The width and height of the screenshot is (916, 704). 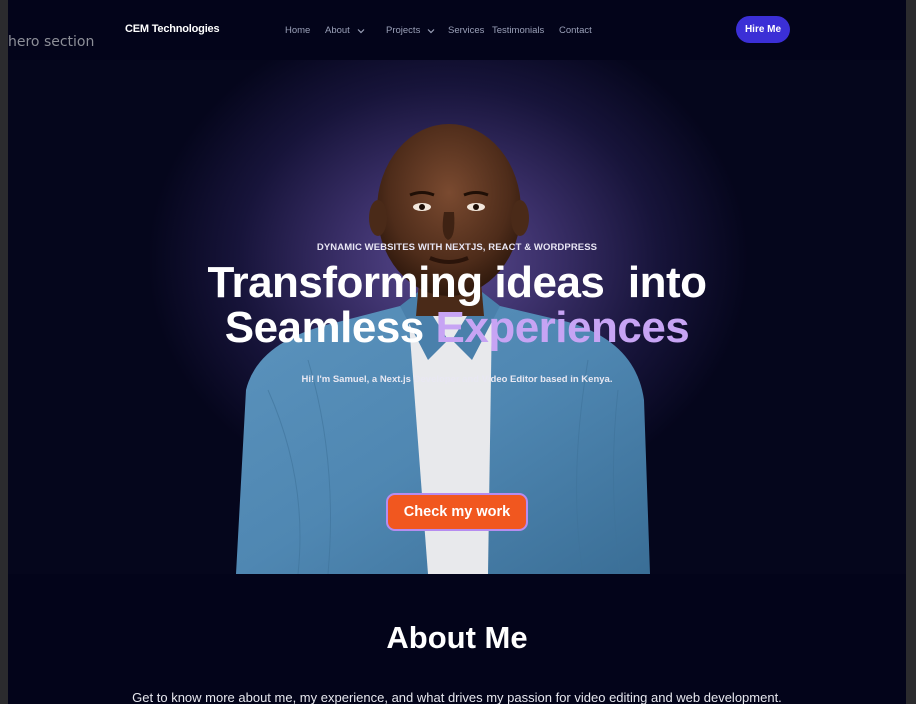 I want to click on nav-link-testimonials: Testimonials, so click(x=518, y=30).